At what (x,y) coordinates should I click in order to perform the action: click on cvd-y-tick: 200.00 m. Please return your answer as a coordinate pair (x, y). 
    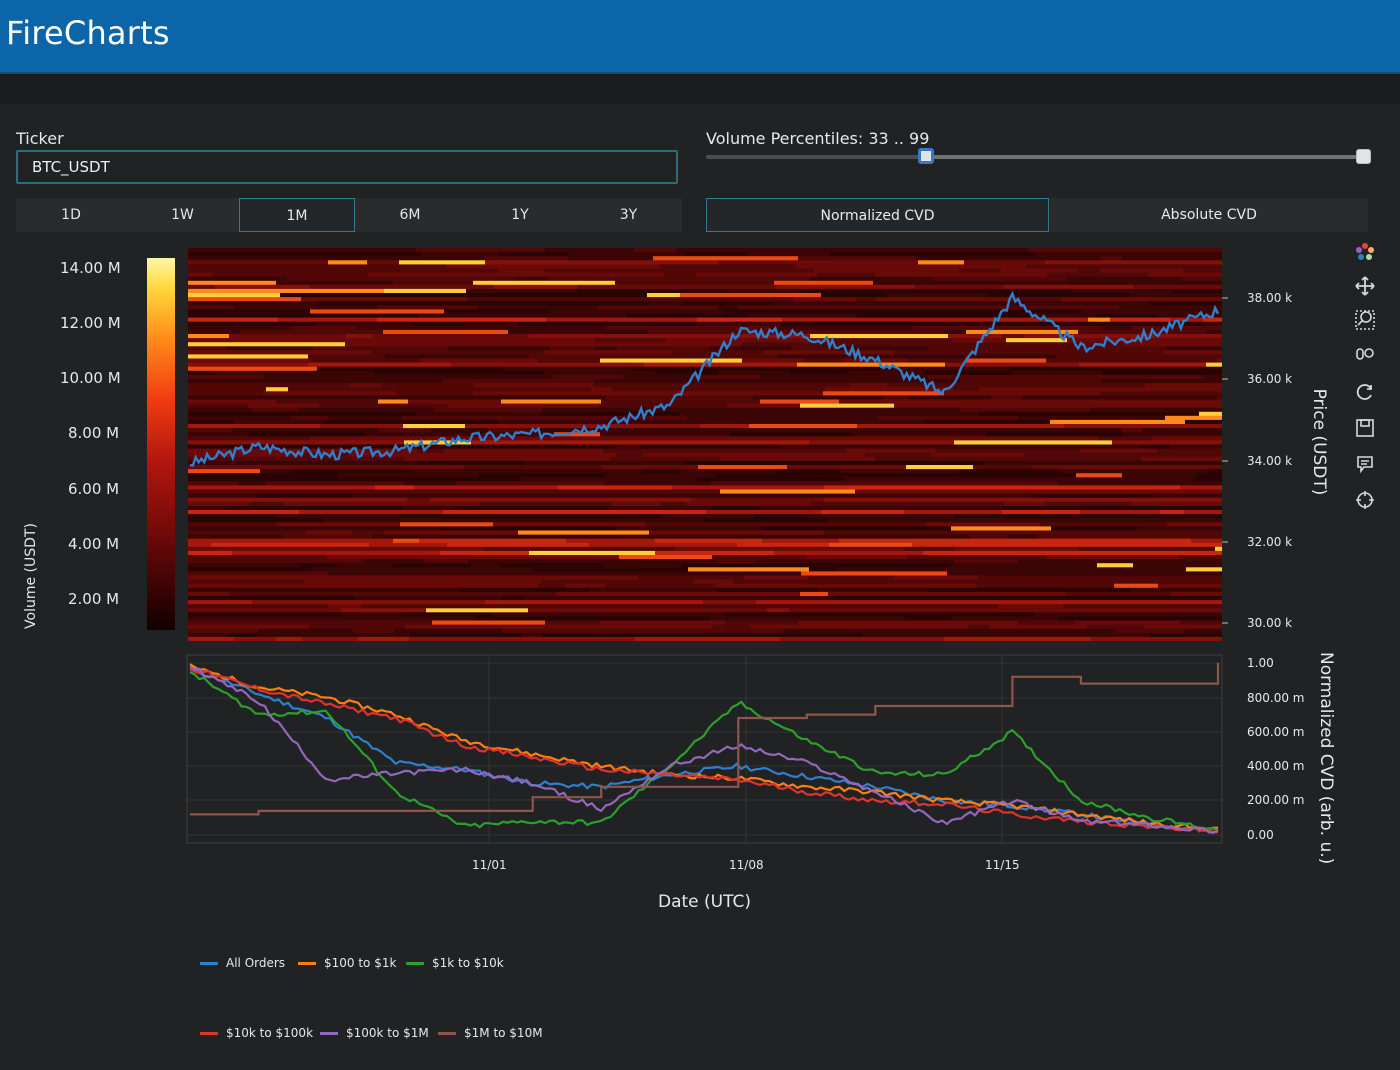
    Looking at the image, I should click on (1276, 800).